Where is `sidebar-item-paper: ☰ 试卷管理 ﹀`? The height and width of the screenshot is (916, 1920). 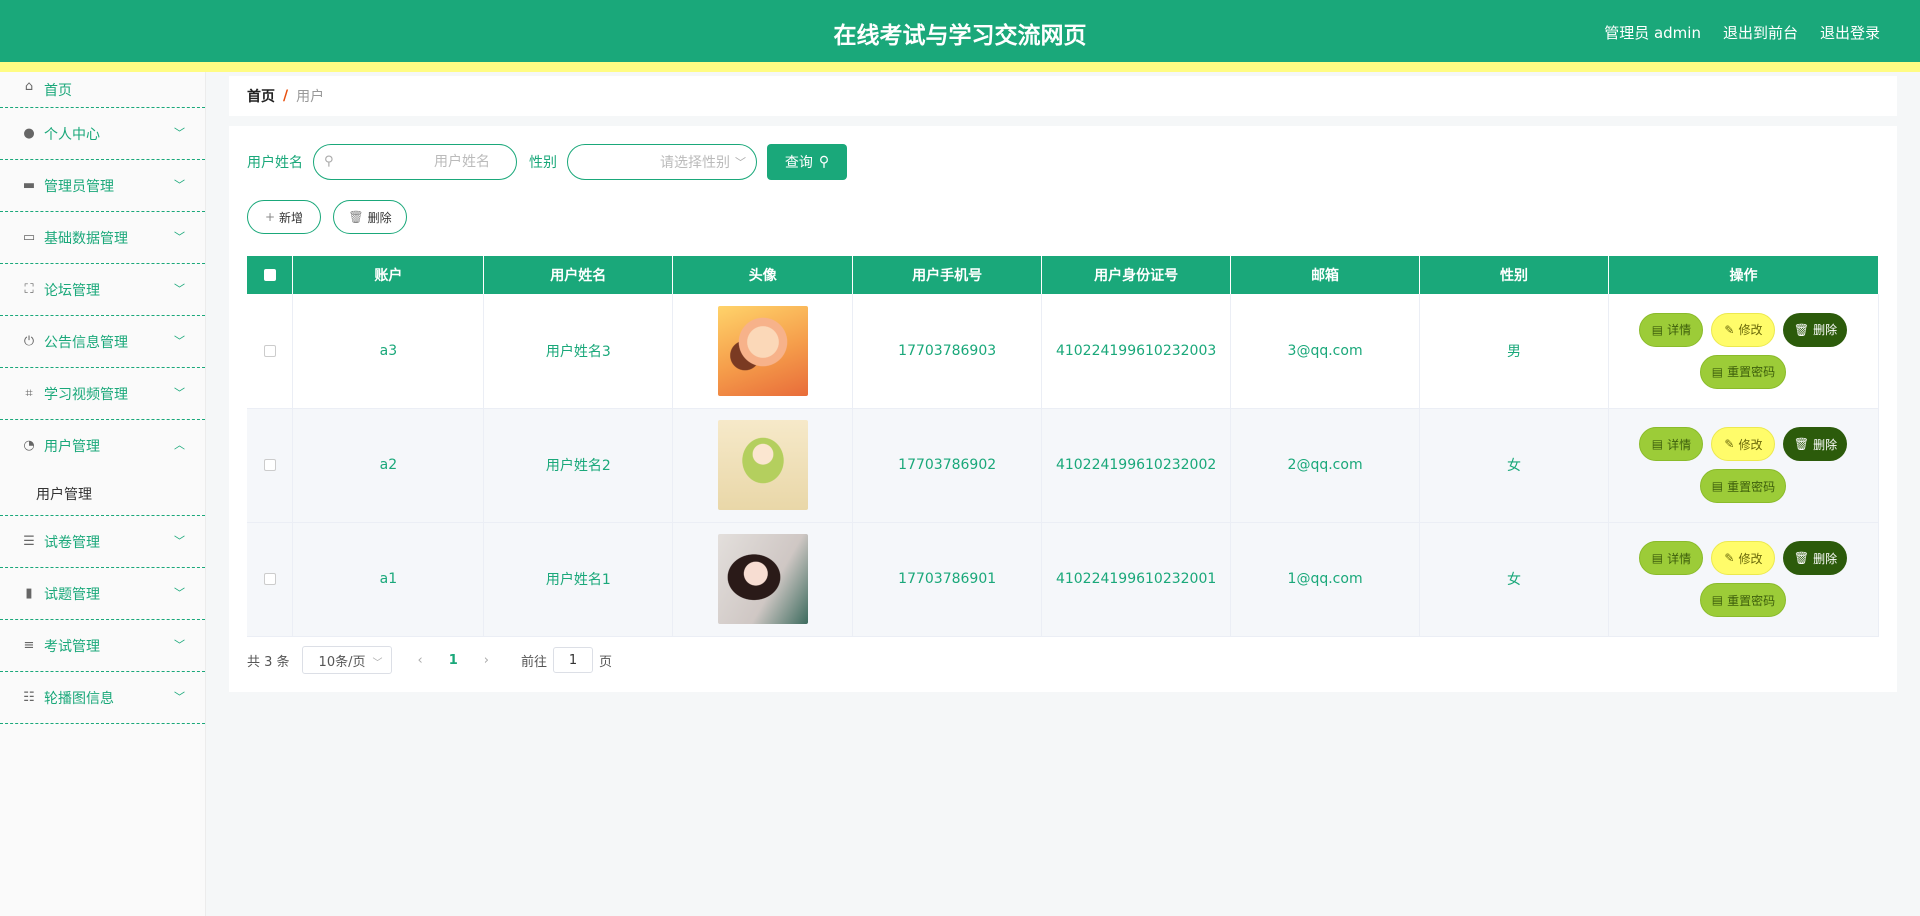 sidebar-item-paper: ☰ 试卷管理 ﹀ is located at coordinates (102, 542).